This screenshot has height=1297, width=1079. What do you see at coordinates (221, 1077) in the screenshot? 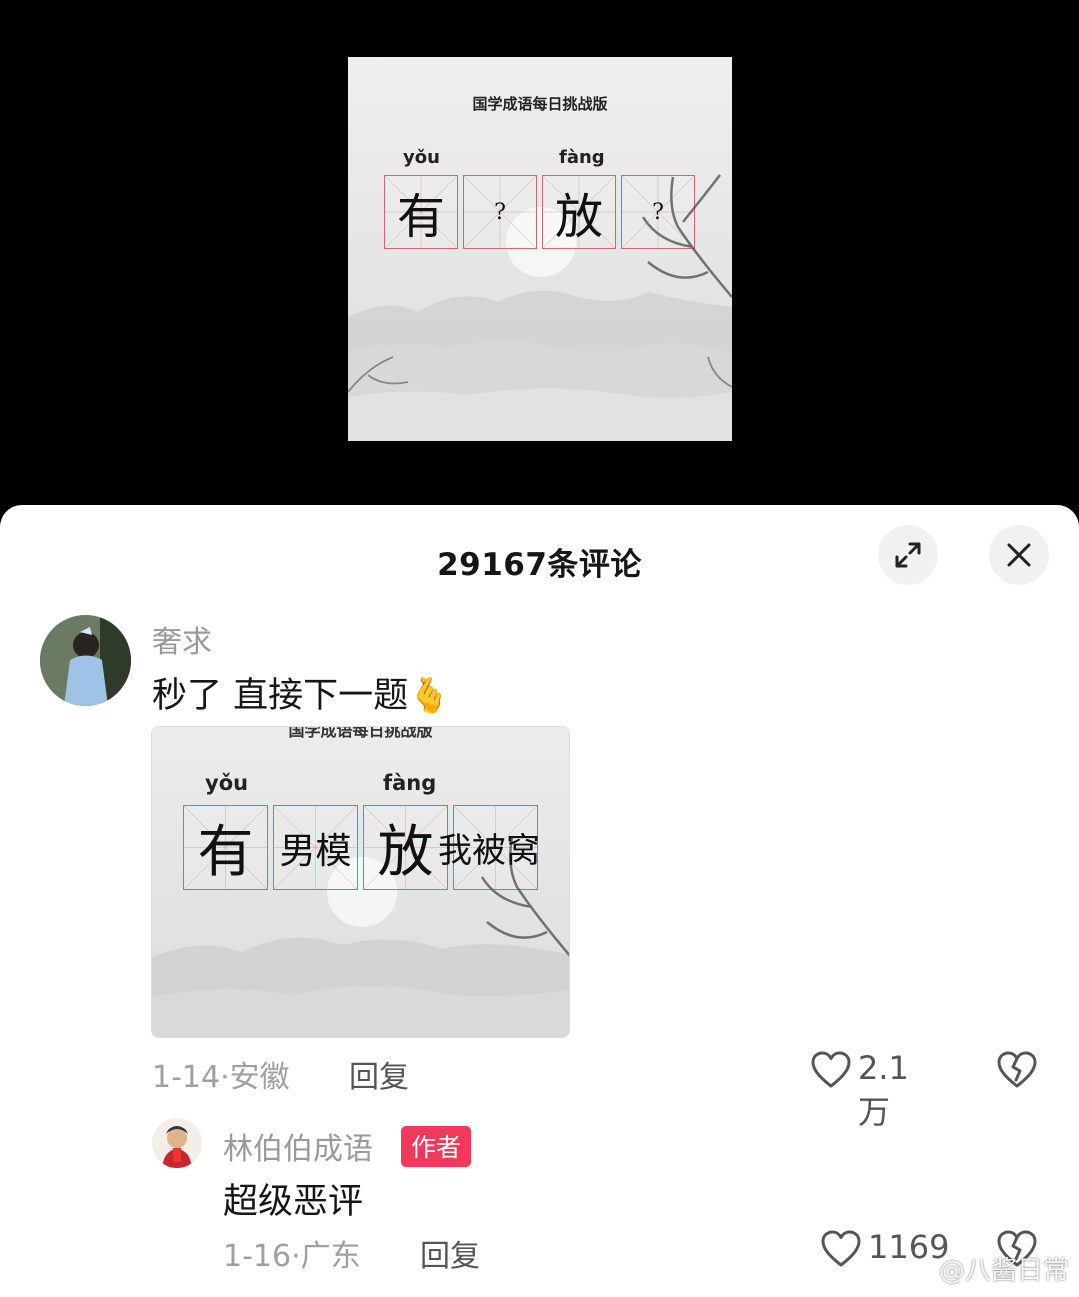
I see `comment-meta: 1-14·安徽` at bounding box center [221, 1077].